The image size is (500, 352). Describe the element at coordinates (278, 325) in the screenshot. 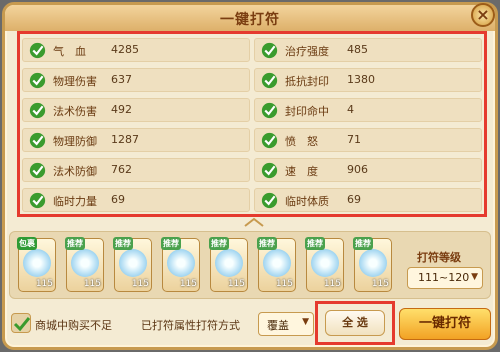

I see `mode-value: 覆盖` at that location.